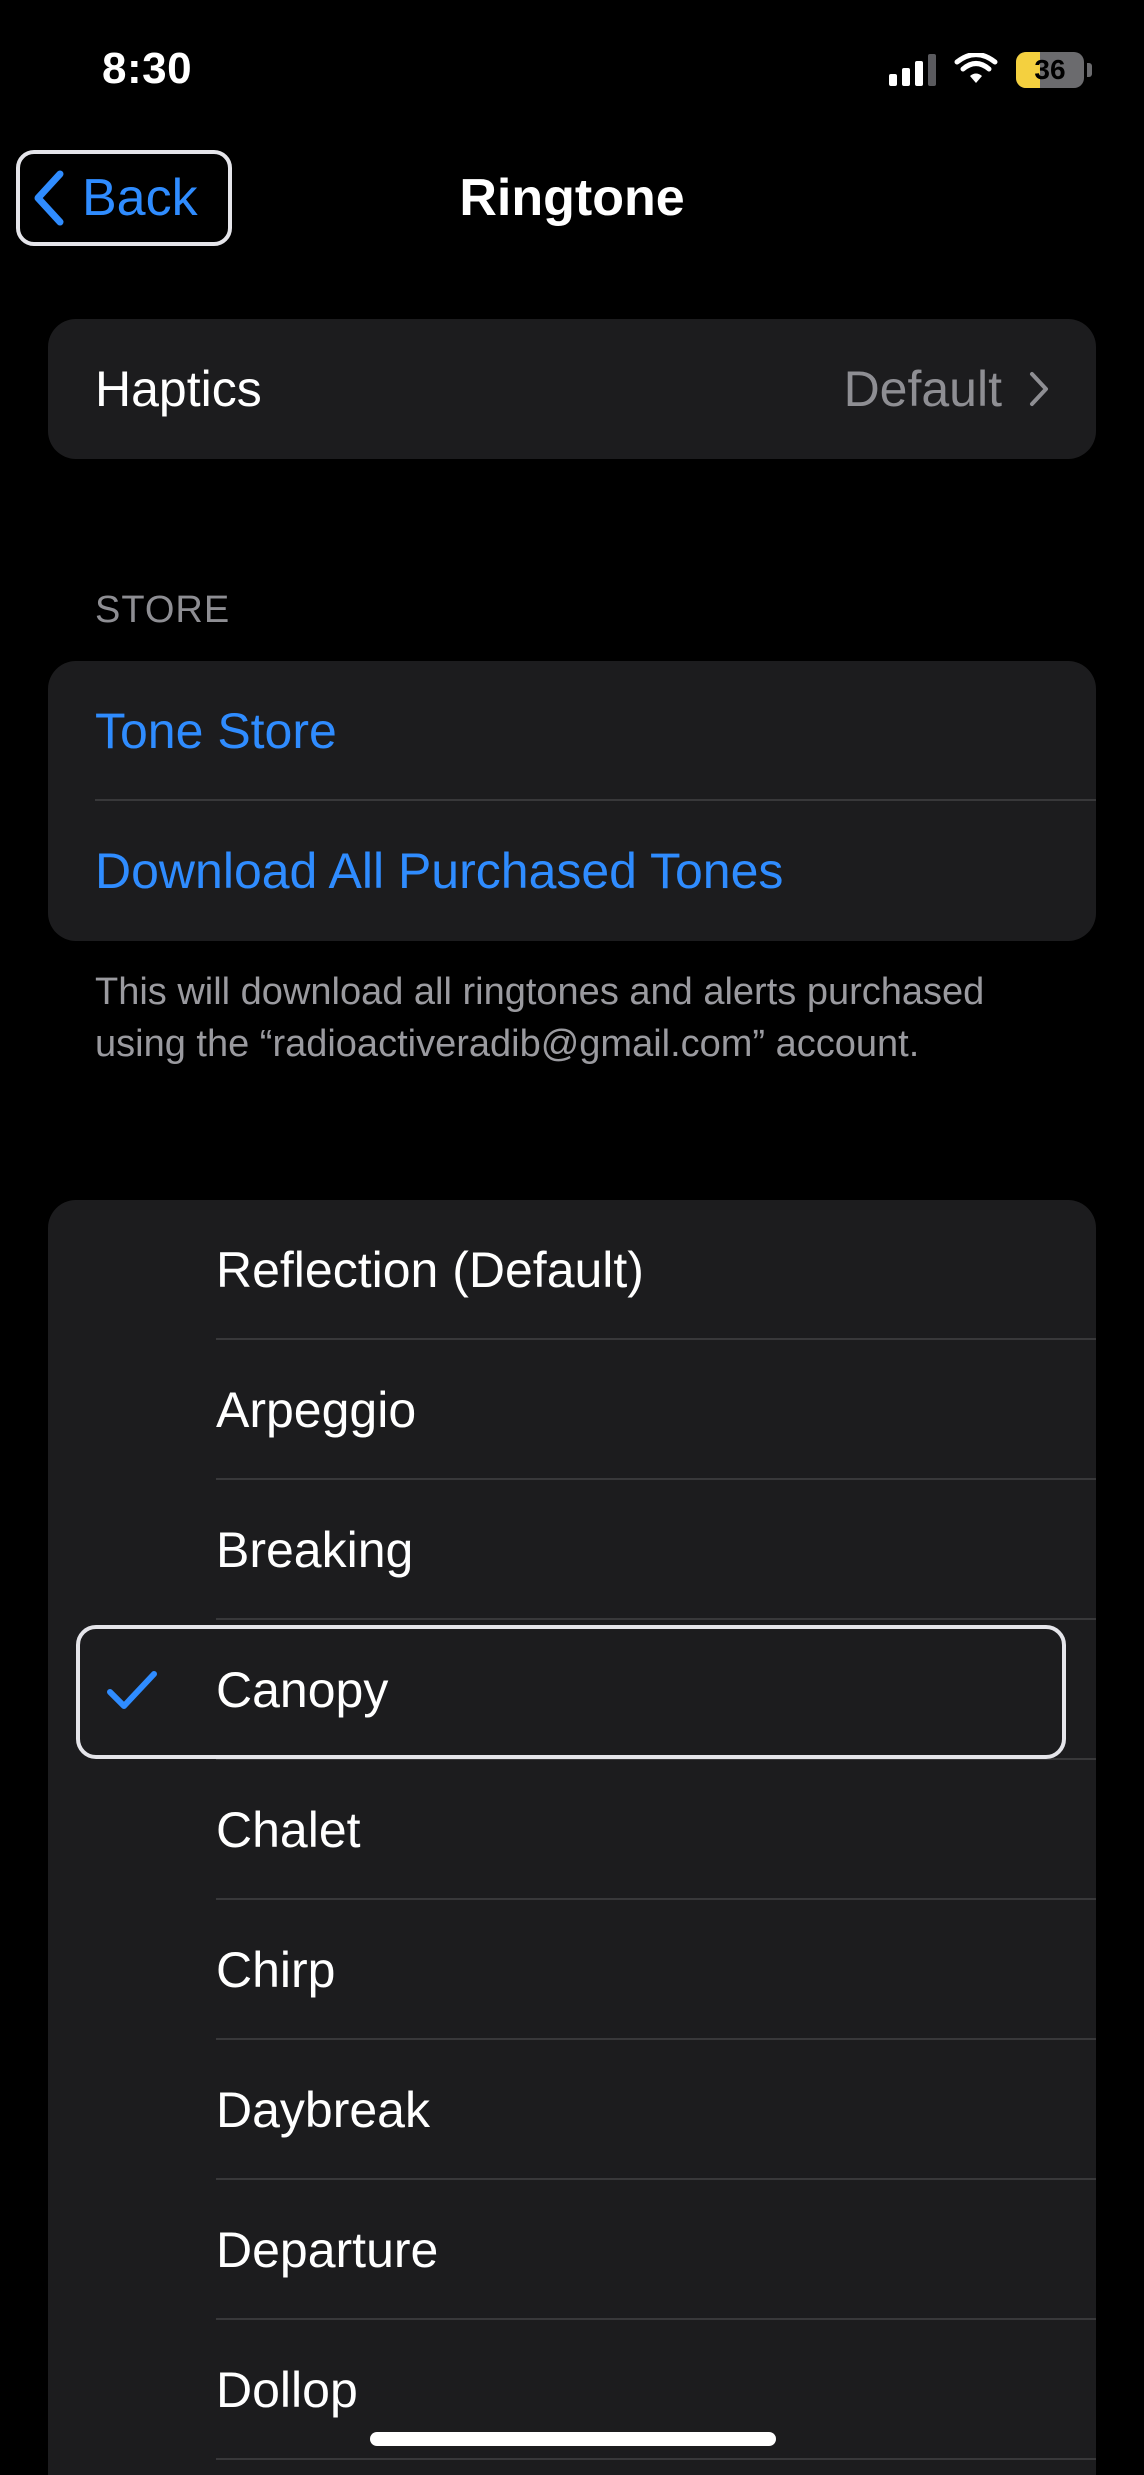  Describe the element at coordinates (323, 2110) in the screenshot. I see `tone-label: Daybreak` at that location.